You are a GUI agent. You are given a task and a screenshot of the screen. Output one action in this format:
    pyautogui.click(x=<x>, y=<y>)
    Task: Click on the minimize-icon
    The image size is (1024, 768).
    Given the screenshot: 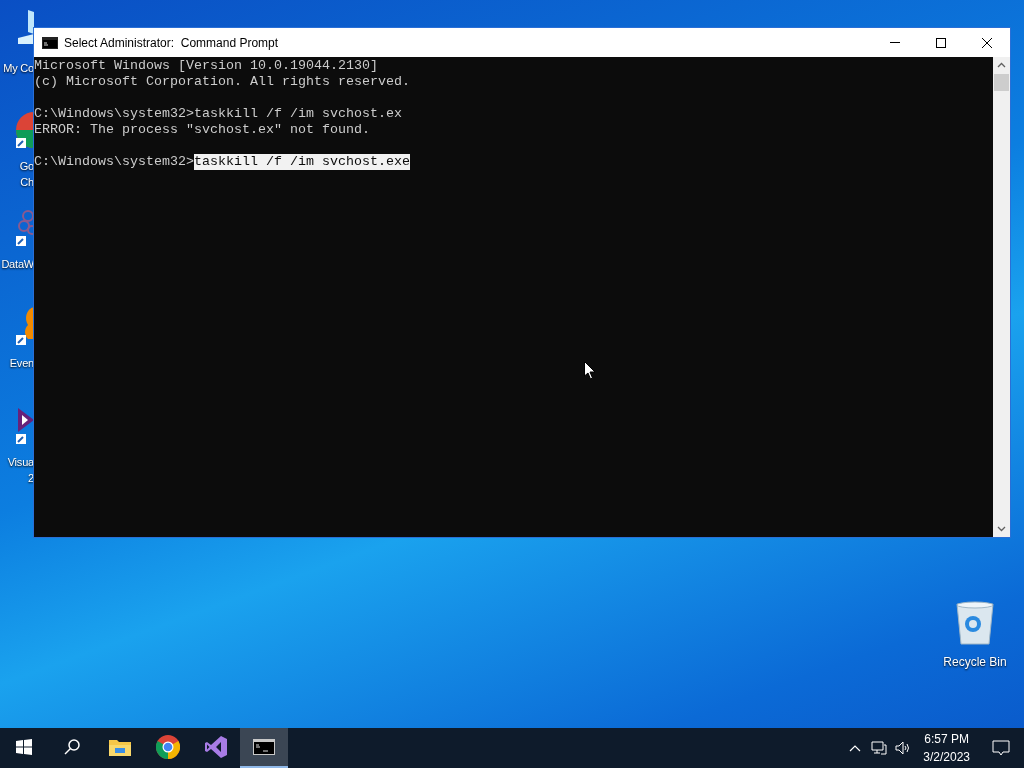 What is the action you would take?
    pyautogui.click(x=895, y=42)
    